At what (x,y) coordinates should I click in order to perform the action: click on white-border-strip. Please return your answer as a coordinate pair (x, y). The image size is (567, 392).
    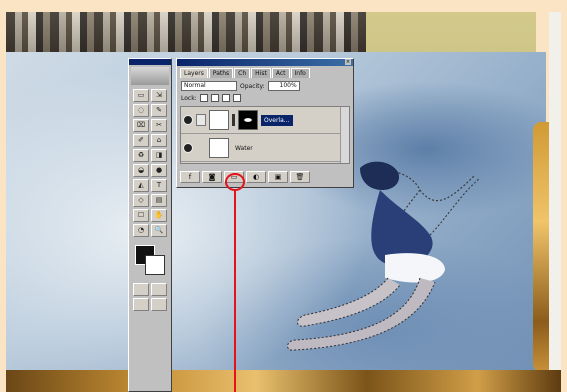
    Looking at the image, I should click on (555, 202).